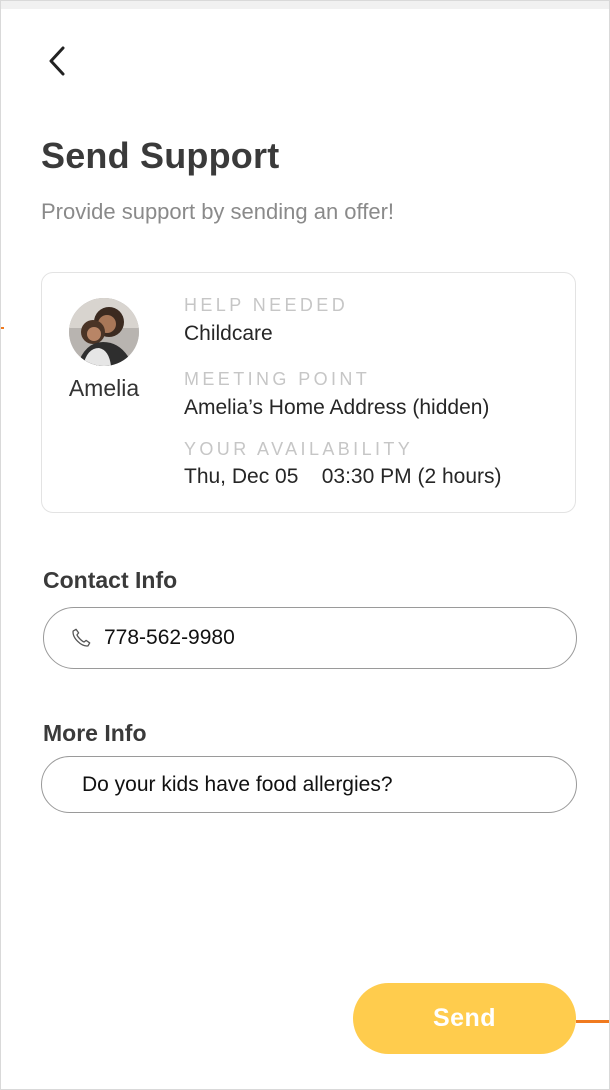  Describe the element at coordinates (266, 305) in the screenshot. I see `help-needed-label: HELP NEEDED` at that location.